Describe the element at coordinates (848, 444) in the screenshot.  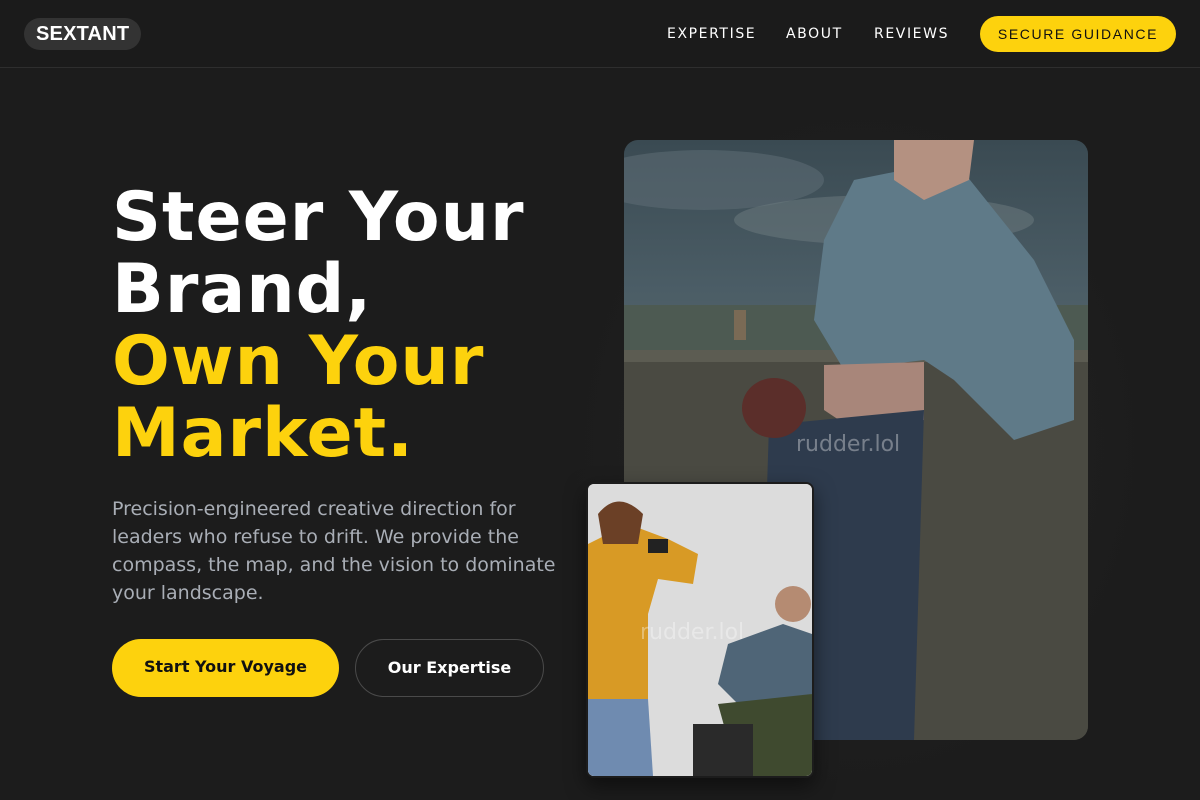
I see `main-photo-watermark: rudder.lol` at that location.